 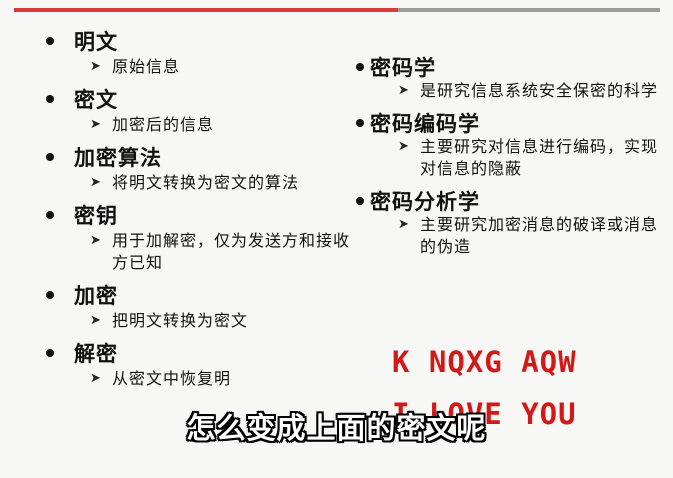 What do you see at coordinates (336, 428) in the screenshot?
I see `video-caption: 怎么变成上面的密文呢` at bounding box center [336, 428].